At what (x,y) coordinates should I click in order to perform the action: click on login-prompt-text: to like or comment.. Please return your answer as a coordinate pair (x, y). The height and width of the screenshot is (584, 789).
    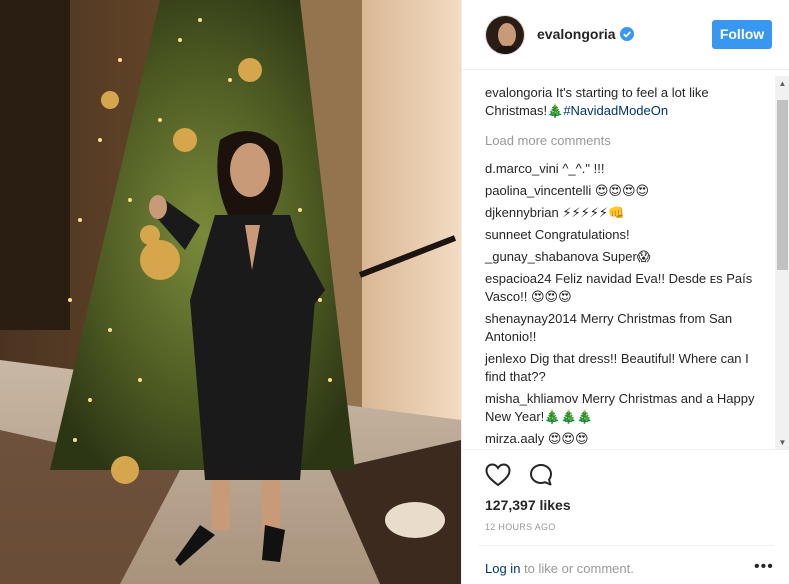
    Looking at the image, I should click on (577, 568).